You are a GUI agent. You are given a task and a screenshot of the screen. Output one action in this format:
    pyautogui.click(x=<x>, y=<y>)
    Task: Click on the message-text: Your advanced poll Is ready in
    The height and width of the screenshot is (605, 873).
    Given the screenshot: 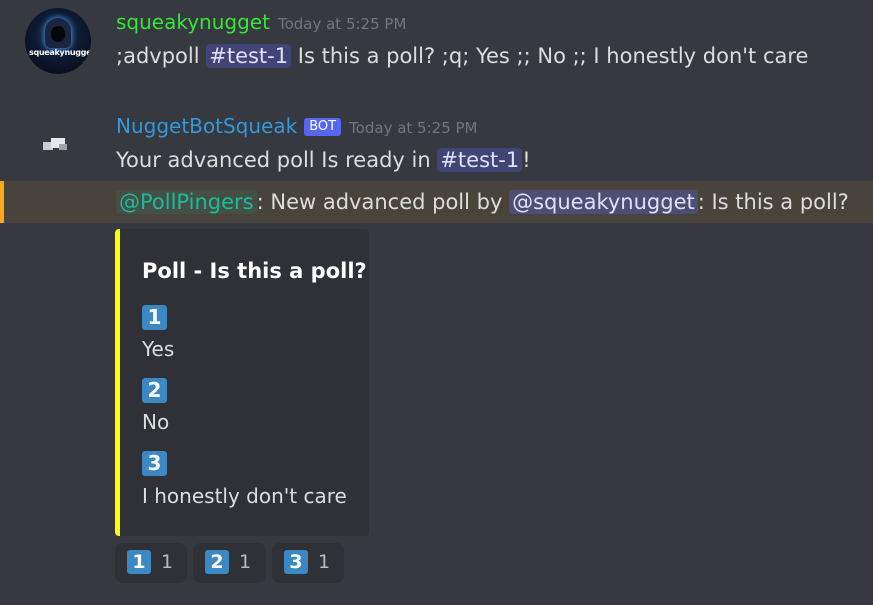 What is the action you would take?
    pyautogui.click(x=277, y=160)
    